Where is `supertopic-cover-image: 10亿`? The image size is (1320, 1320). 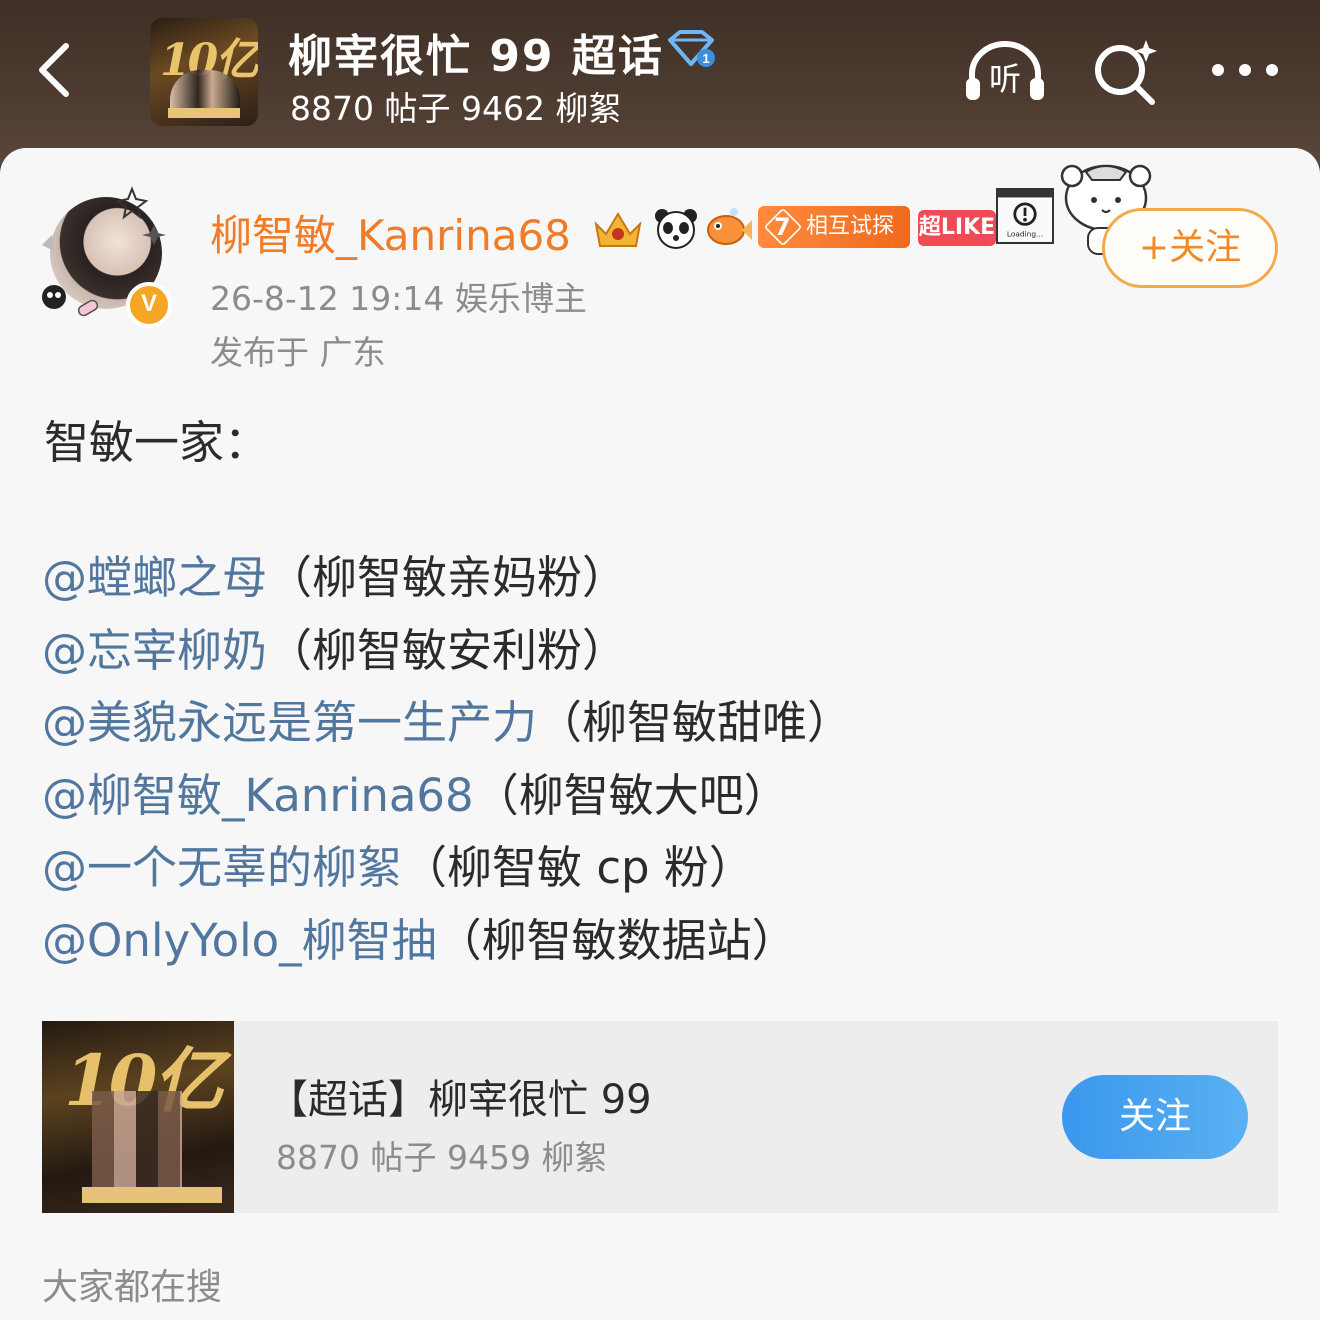
supertopic-cover-image: 10亿 is located at coordinates (204, 72).